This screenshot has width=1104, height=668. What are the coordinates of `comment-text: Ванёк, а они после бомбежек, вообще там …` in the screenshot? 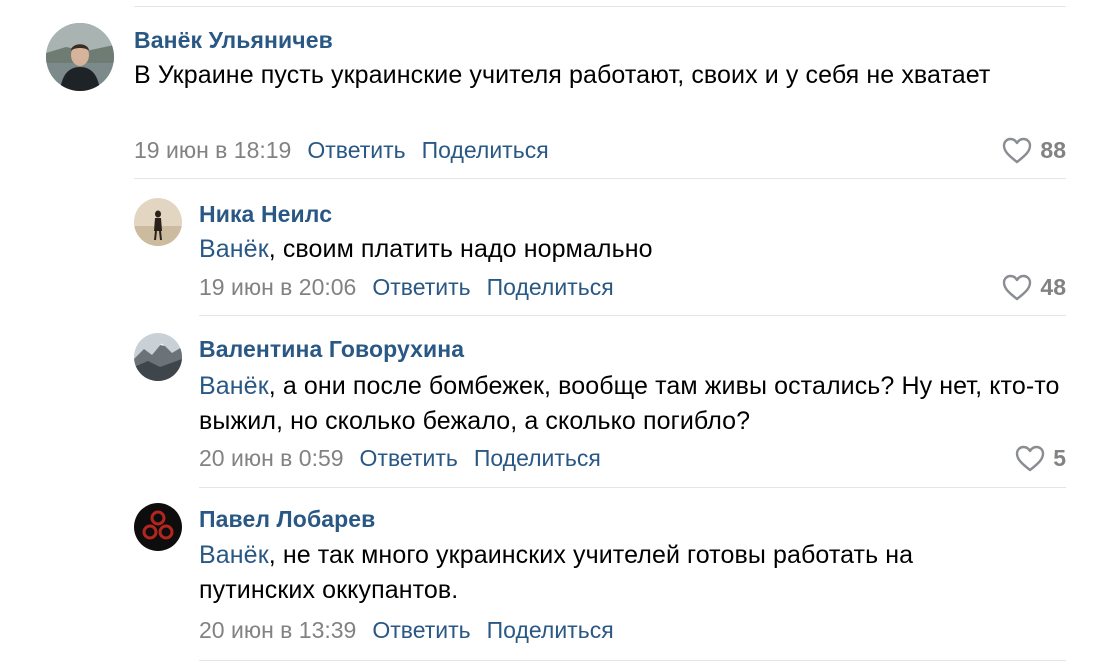 It's located at (631, 404).